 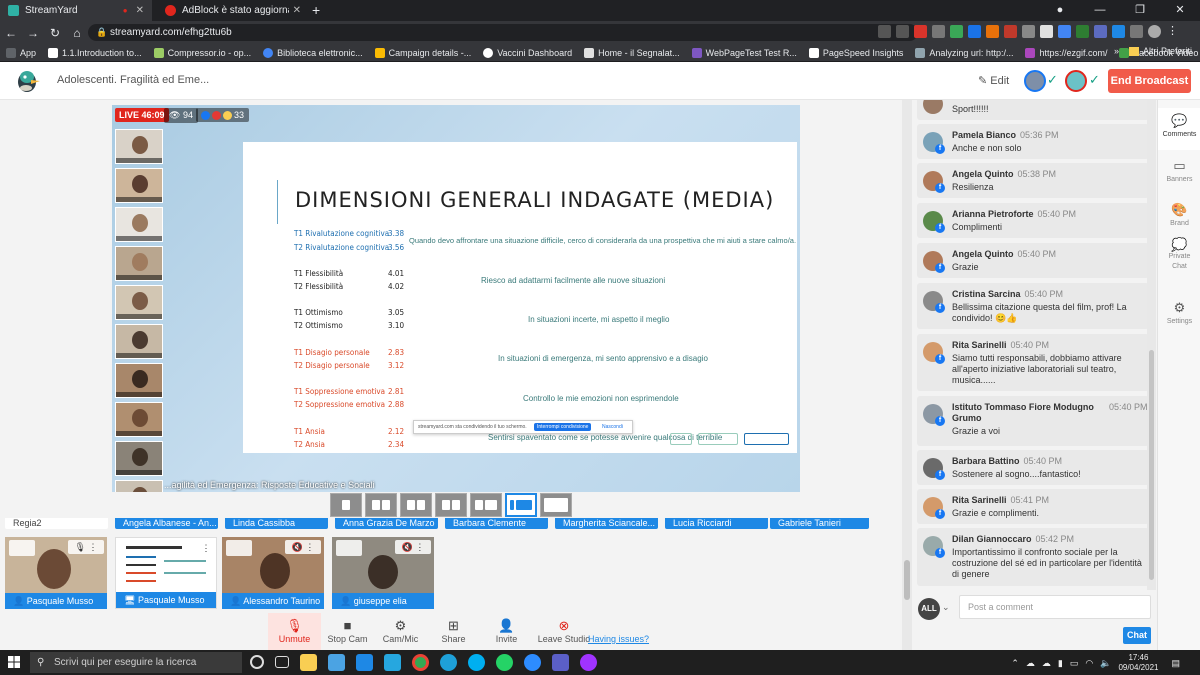 What do you see at coordinates (400, 632) in the screenshot?
I see `cam-mic-settings-button: ⚙ Cam/Mic` at bounding box center [400, 632].